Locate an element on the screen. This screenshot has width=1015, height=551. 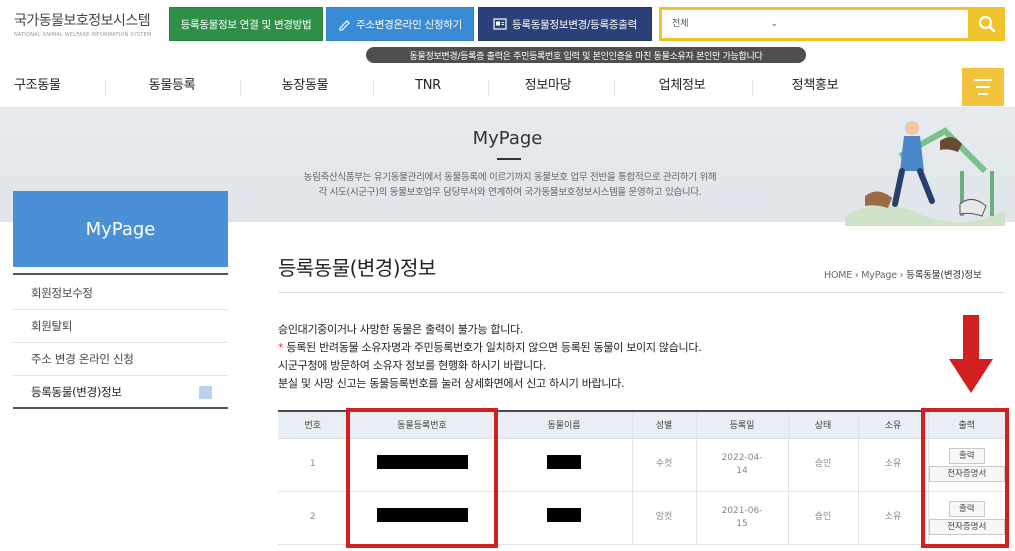
sidebar-item-withdraw: 회원탈퇴 is located at coordinates (120, 326).